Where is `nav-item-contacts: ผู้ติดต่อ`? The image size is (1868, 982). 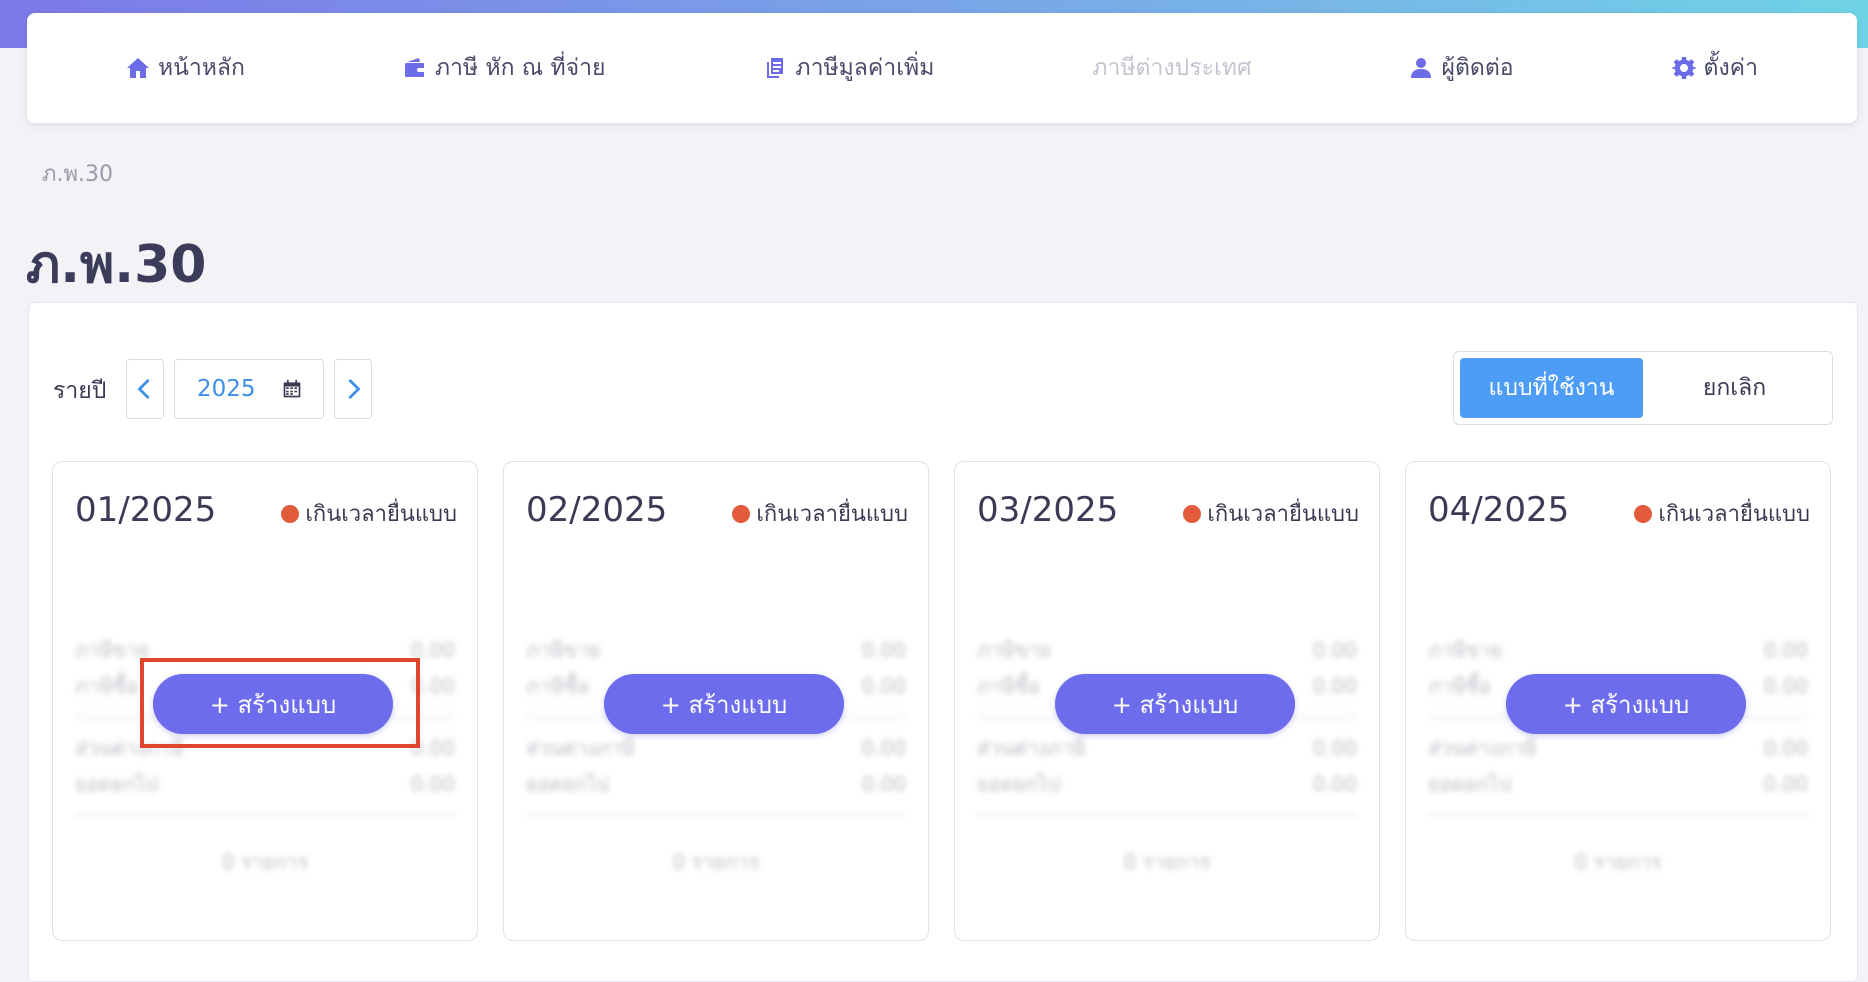 nav-item-contacts: ผู้ติดต่อ is located at coordinates (1461, 68).